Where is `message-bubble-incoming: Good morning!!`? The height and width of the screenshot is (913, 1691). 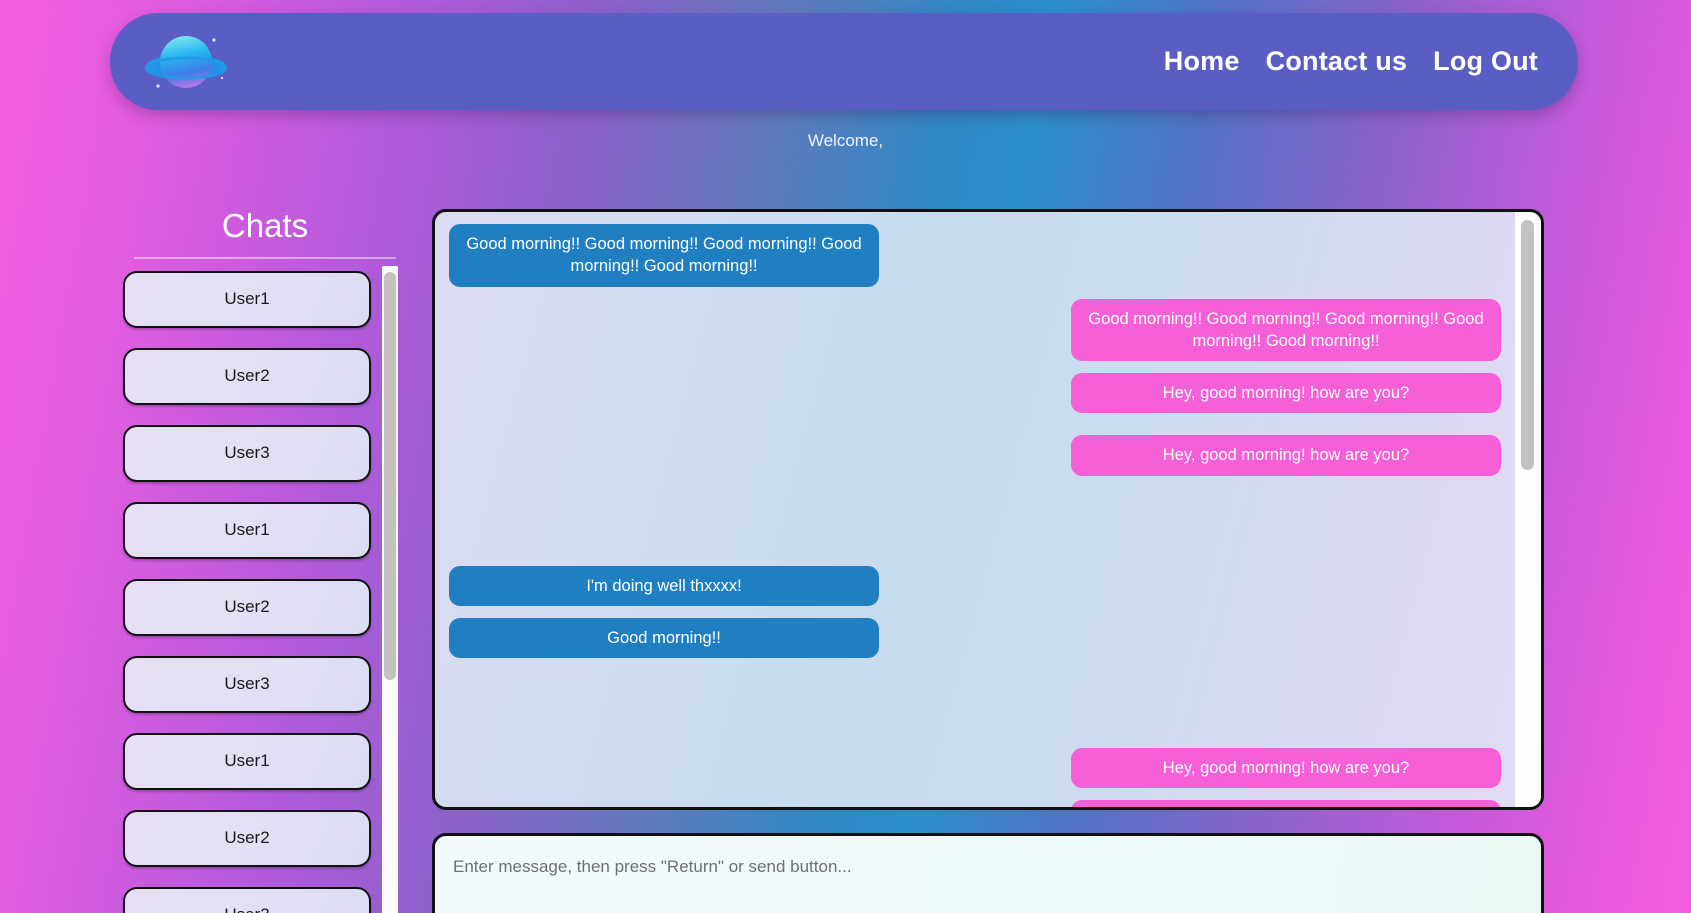
message-bubble-incoming: Good morning!! is located at coordinates (664, 638).